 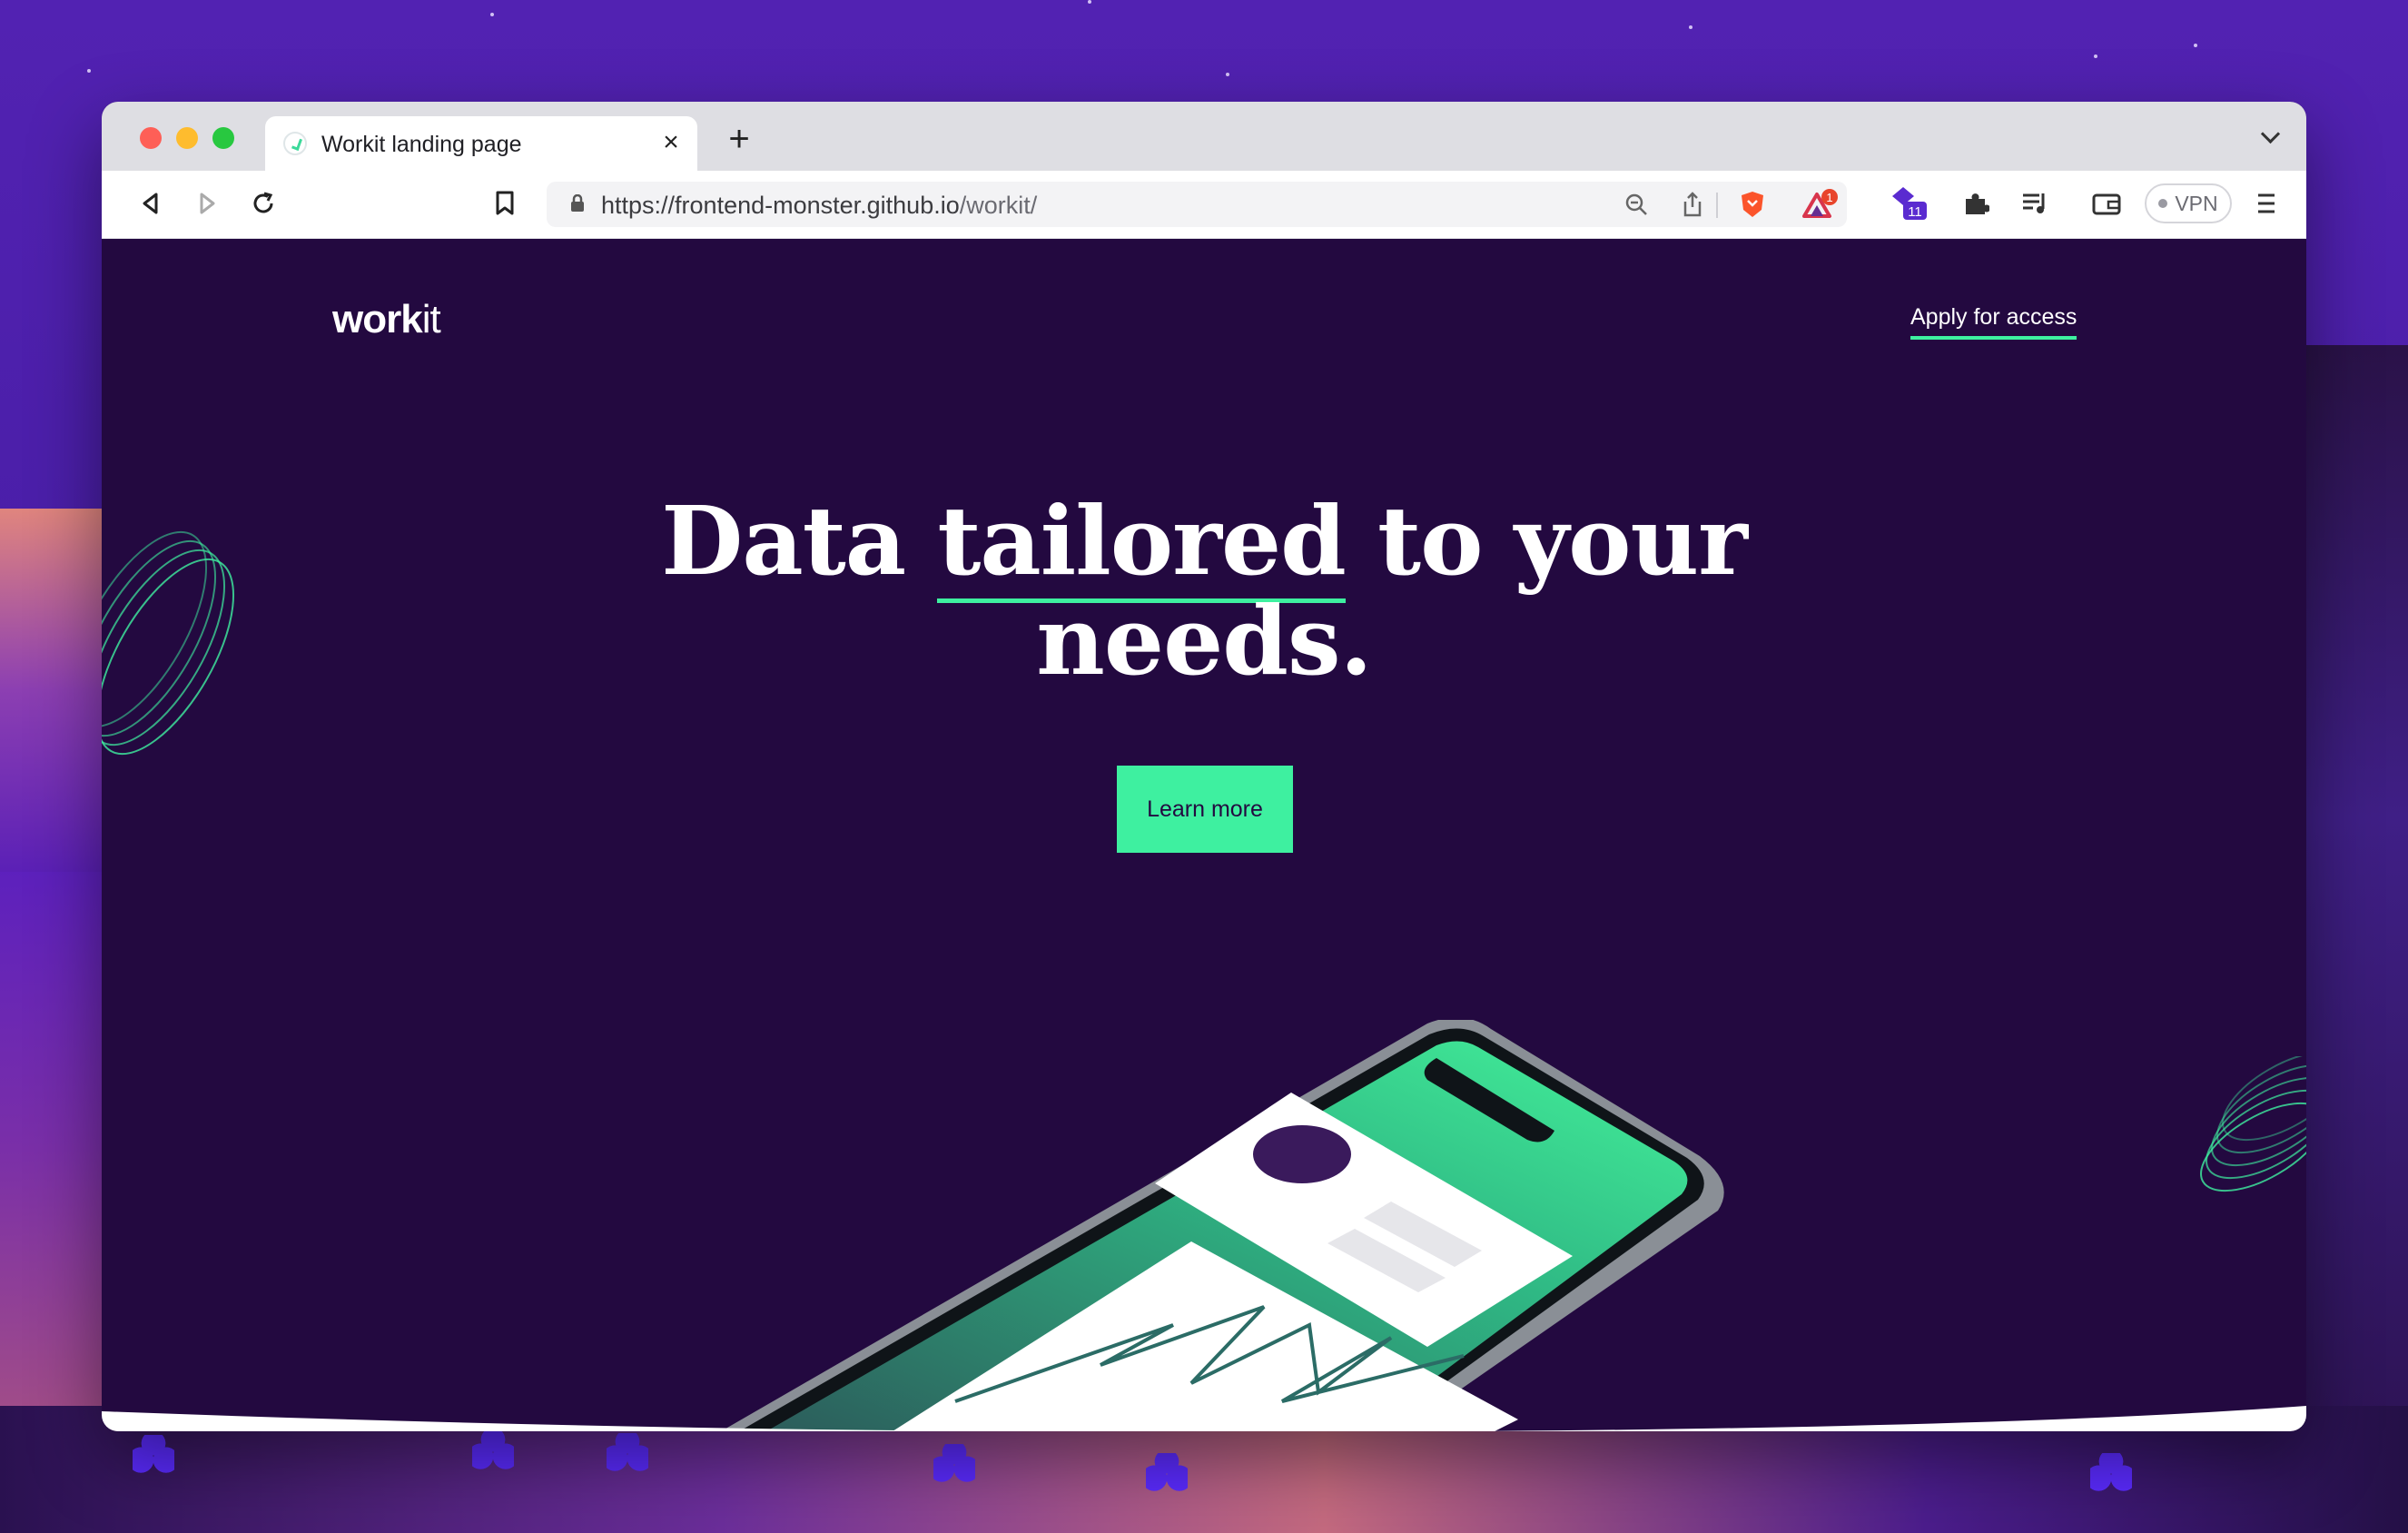 I want to click on learn-more-button: Learn more, so click(x=1205, y=809).